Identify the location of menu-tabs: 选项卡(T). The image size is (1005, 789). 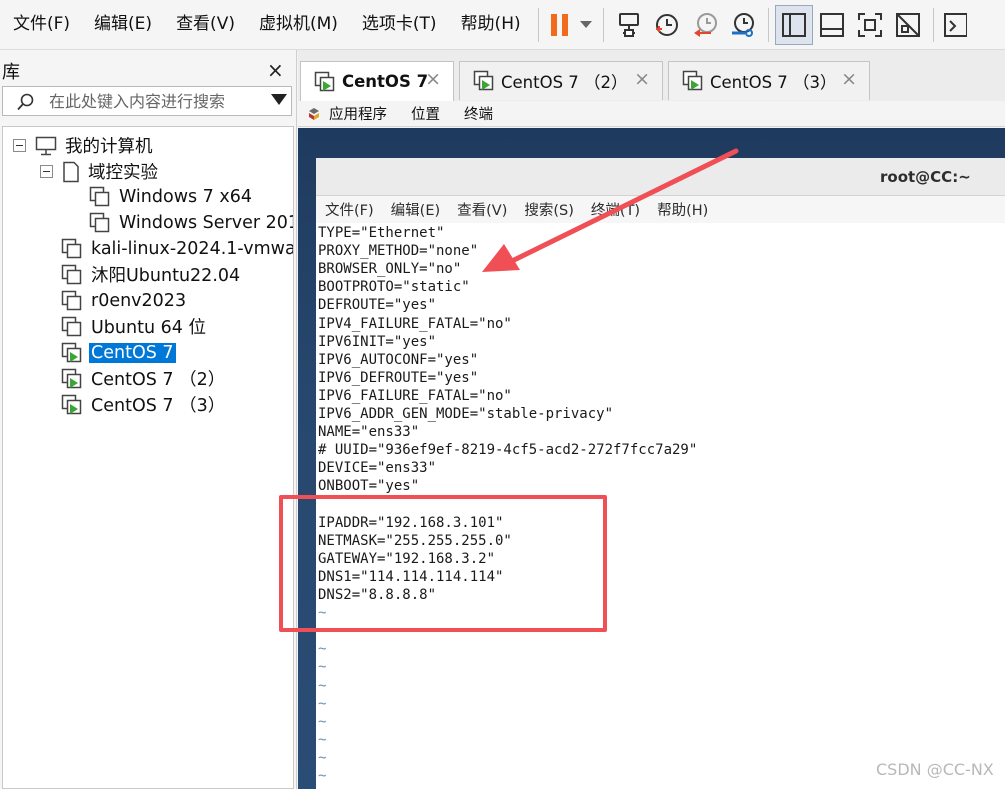
(398, 25).